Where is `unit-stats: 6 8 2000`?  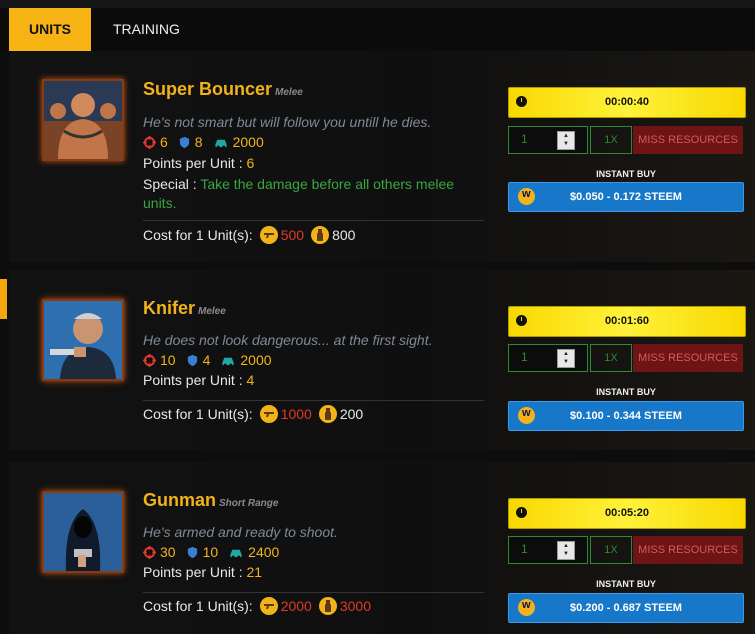
unit-stats: 6 8 2000 is located at coordinates (206, 142).